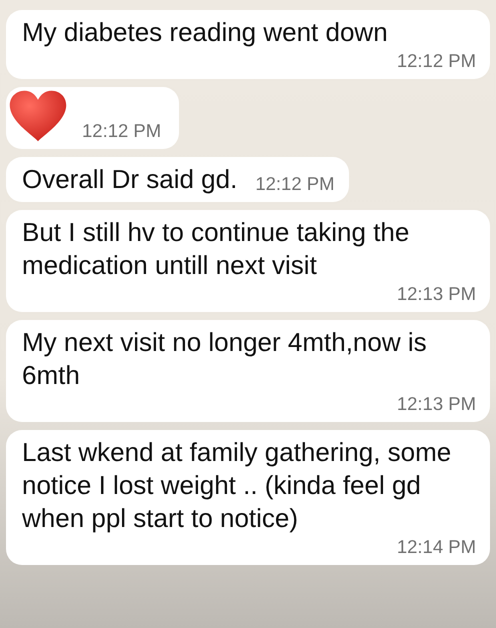 The height and width of the screenshot is (628, 496). I want to click on message-text: Overall Dr said gd., so click(130, 179).